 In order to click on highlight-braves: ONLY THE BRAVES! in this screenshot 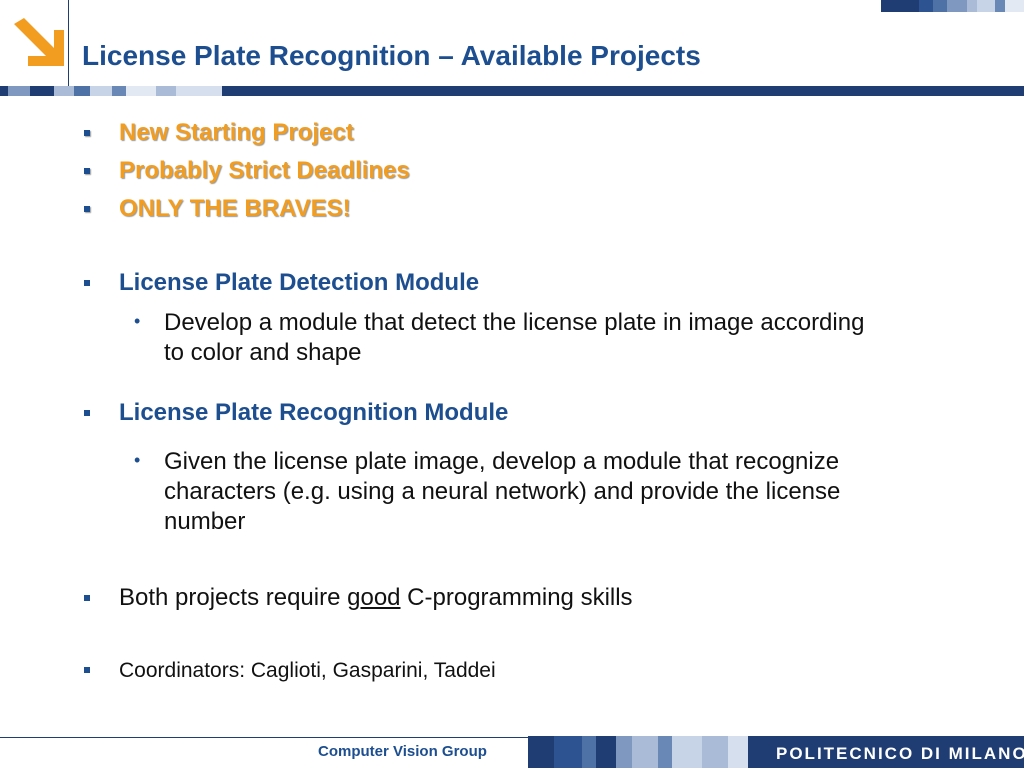, I will do `click(235, 208)`.